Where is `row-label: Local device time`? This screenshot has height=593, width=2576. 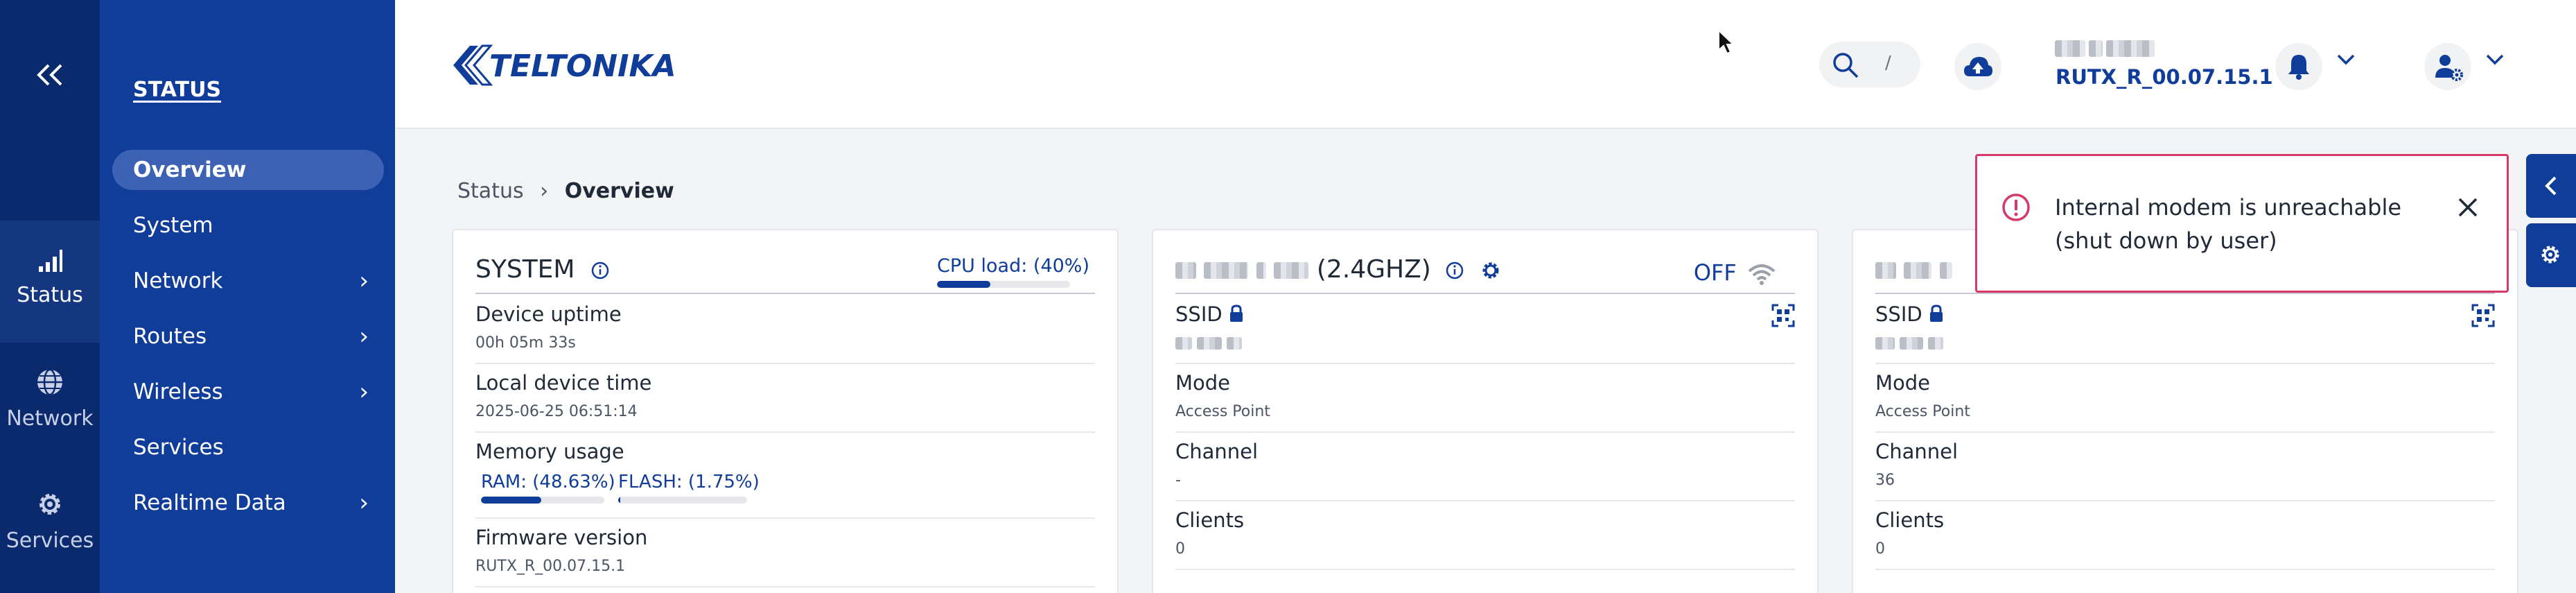
row-label: Local device time is located at coordinates (563, 383).